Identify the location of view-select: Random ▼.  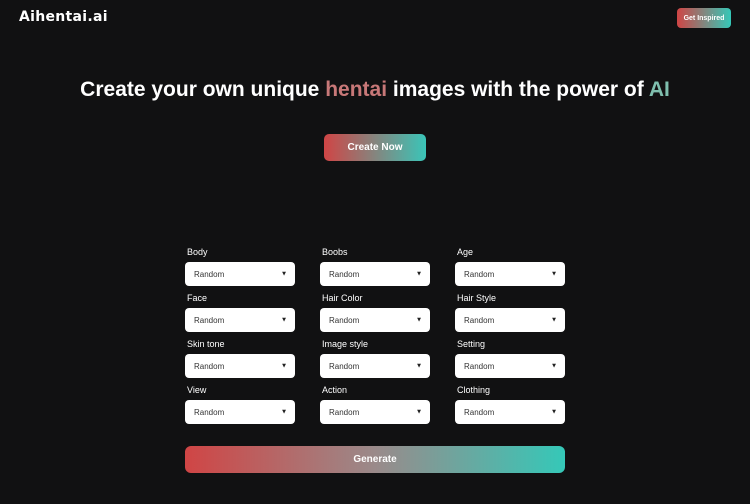
(240, 412).